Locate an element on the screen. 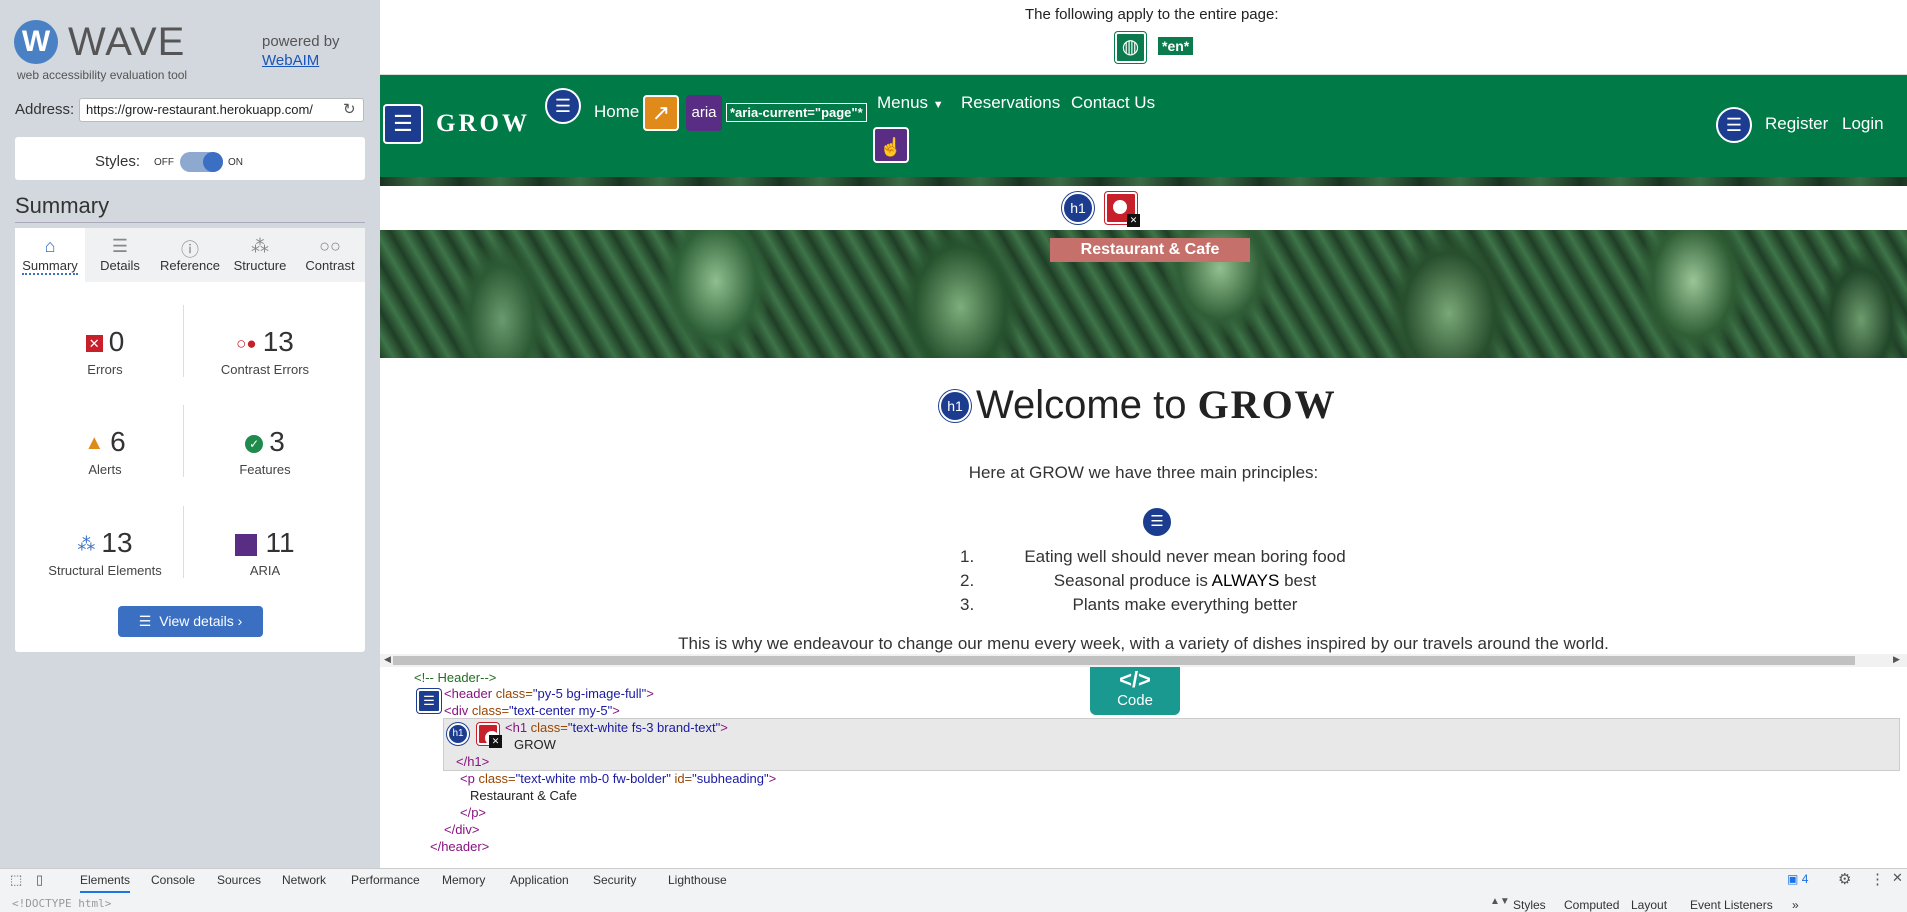 The image size is (1907, 912). tab-summary: ⌂ Summary is located at coordinates (50, 255).